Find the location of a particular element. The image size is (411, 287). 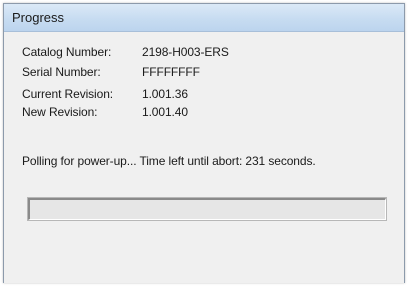

new-revision-label: New Revision: is located at coordinates (60, 112).